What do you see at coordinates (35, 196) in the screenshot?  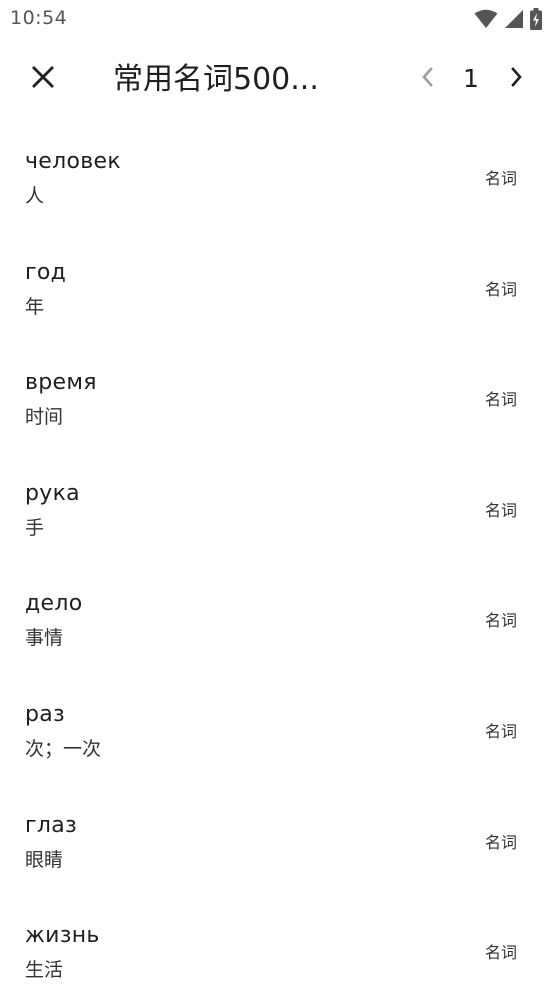 I see `word-meaning: 人` at bounding box center [35, 196].